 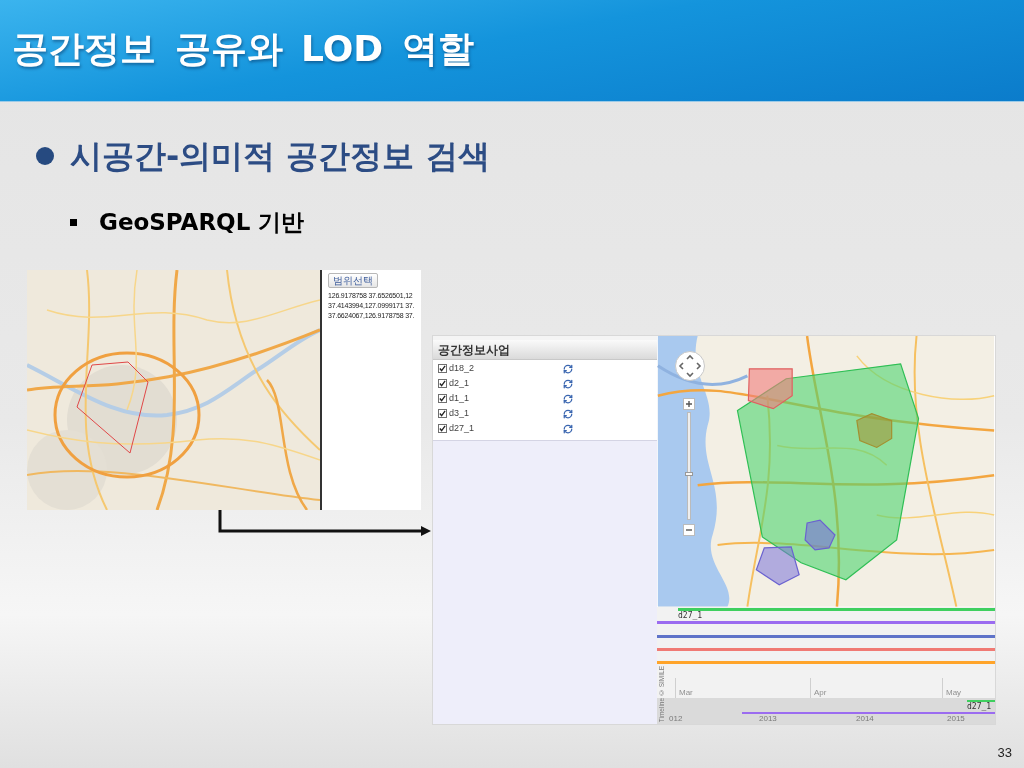 I want to click on month-label: Mar, so click(x=685, y=692).